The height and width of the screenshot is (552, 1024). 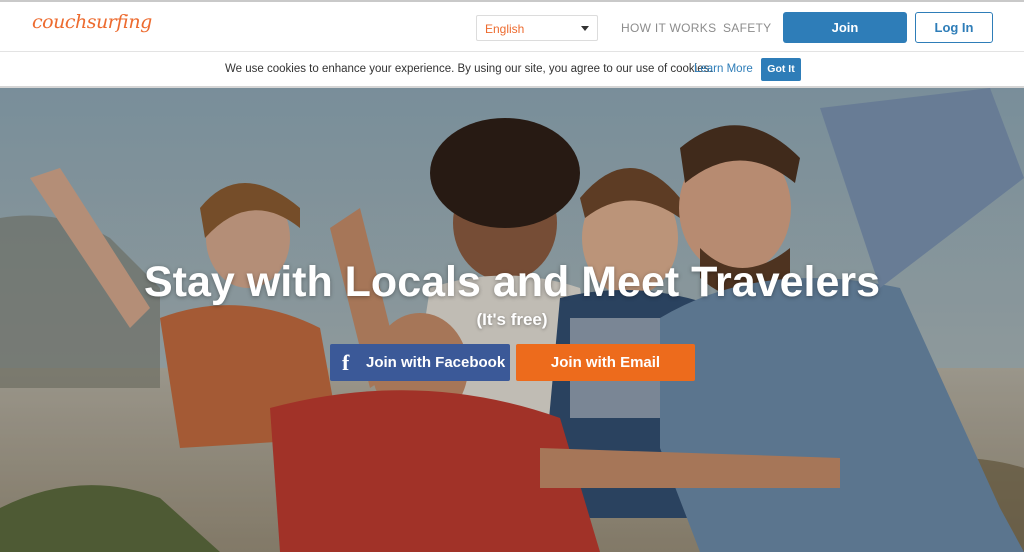 I want to click on cookie-got-it-button: Got It, so click(x=781, y=69).